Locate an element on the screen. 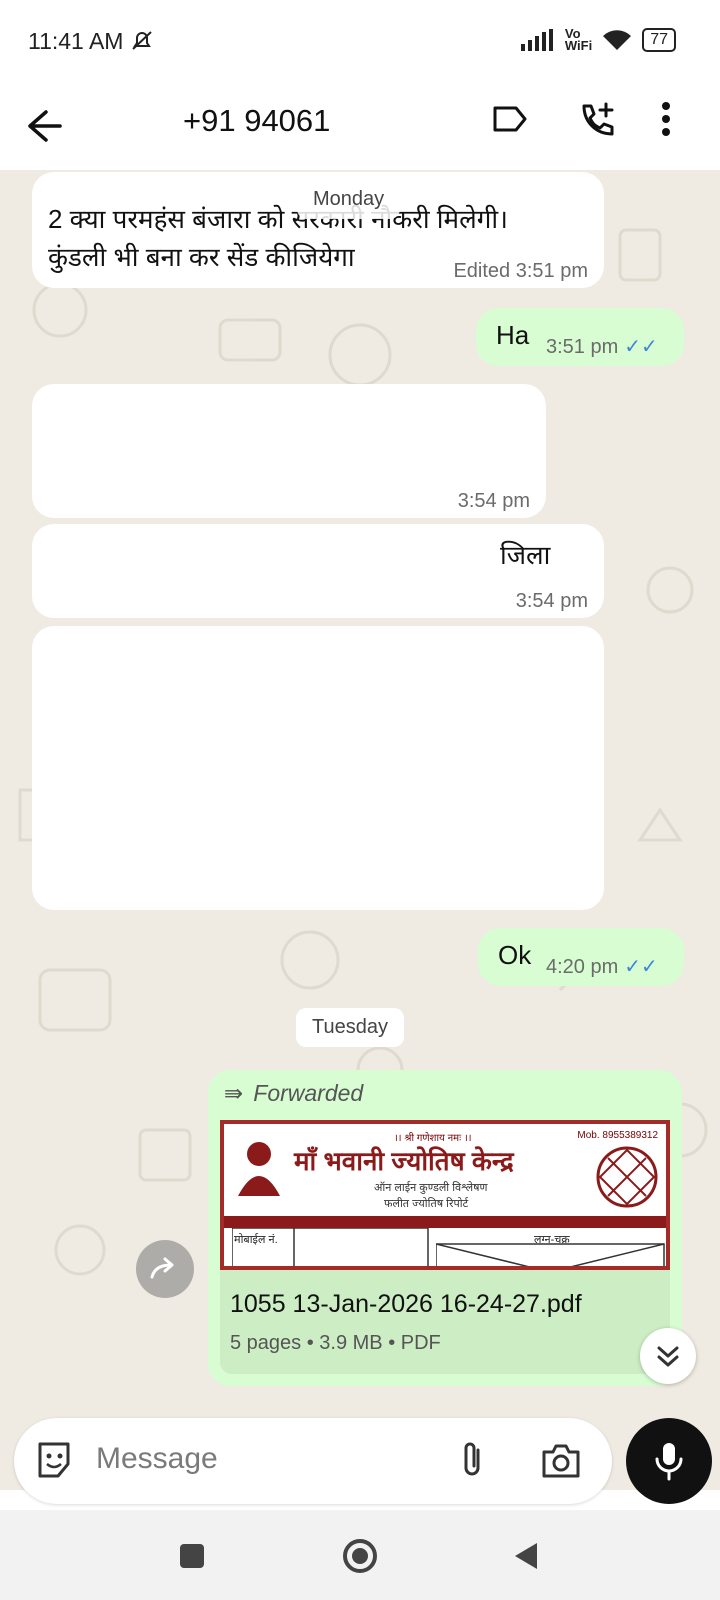 This screenshot has height=1600, width=720. camera-icon is located at coordinates (561, 1461).